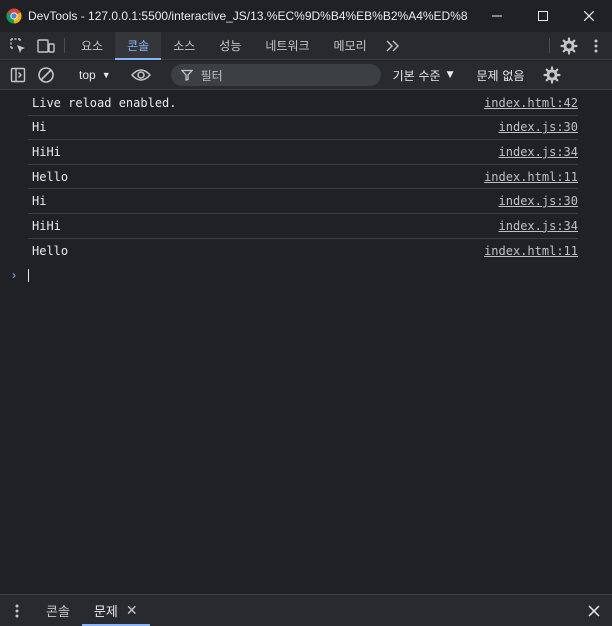 This screenshot has width=612, height=626. I want to click on console-toolbar: top ▼ 필터 기본 수준 ▼ 문제 없음, so click(306, 75).